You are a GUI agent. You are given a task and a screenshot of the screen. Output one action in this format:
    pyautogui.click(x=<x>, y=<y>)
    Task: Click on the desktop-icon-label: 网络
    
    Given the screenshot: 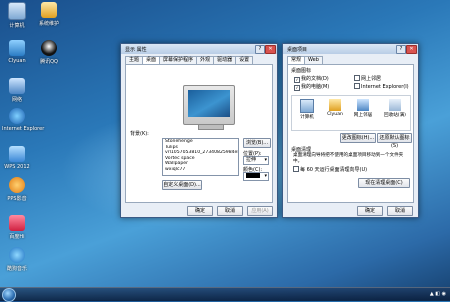 What is the action you would take?
    pyautogui.click(x=16, y=100)
    